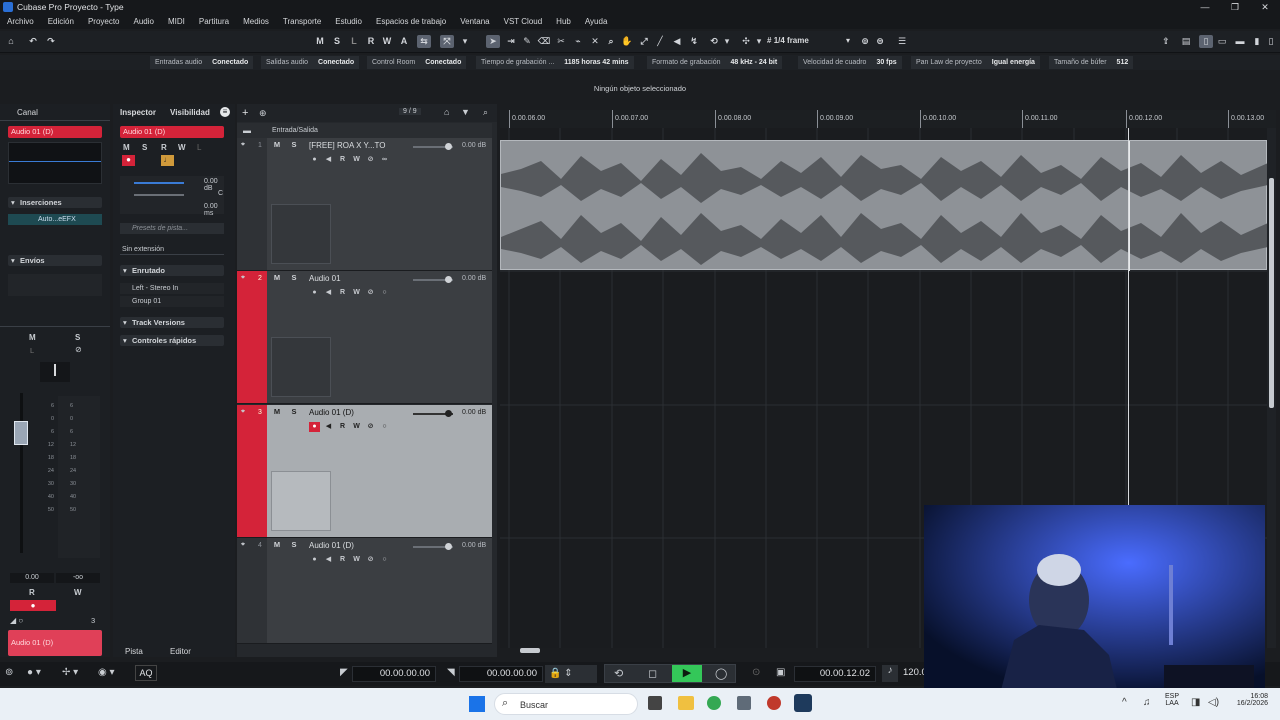  Describe the element at coordinates (417, 62) in the screenshot. I see `status-control-room: Control Room Conectado` at that location.